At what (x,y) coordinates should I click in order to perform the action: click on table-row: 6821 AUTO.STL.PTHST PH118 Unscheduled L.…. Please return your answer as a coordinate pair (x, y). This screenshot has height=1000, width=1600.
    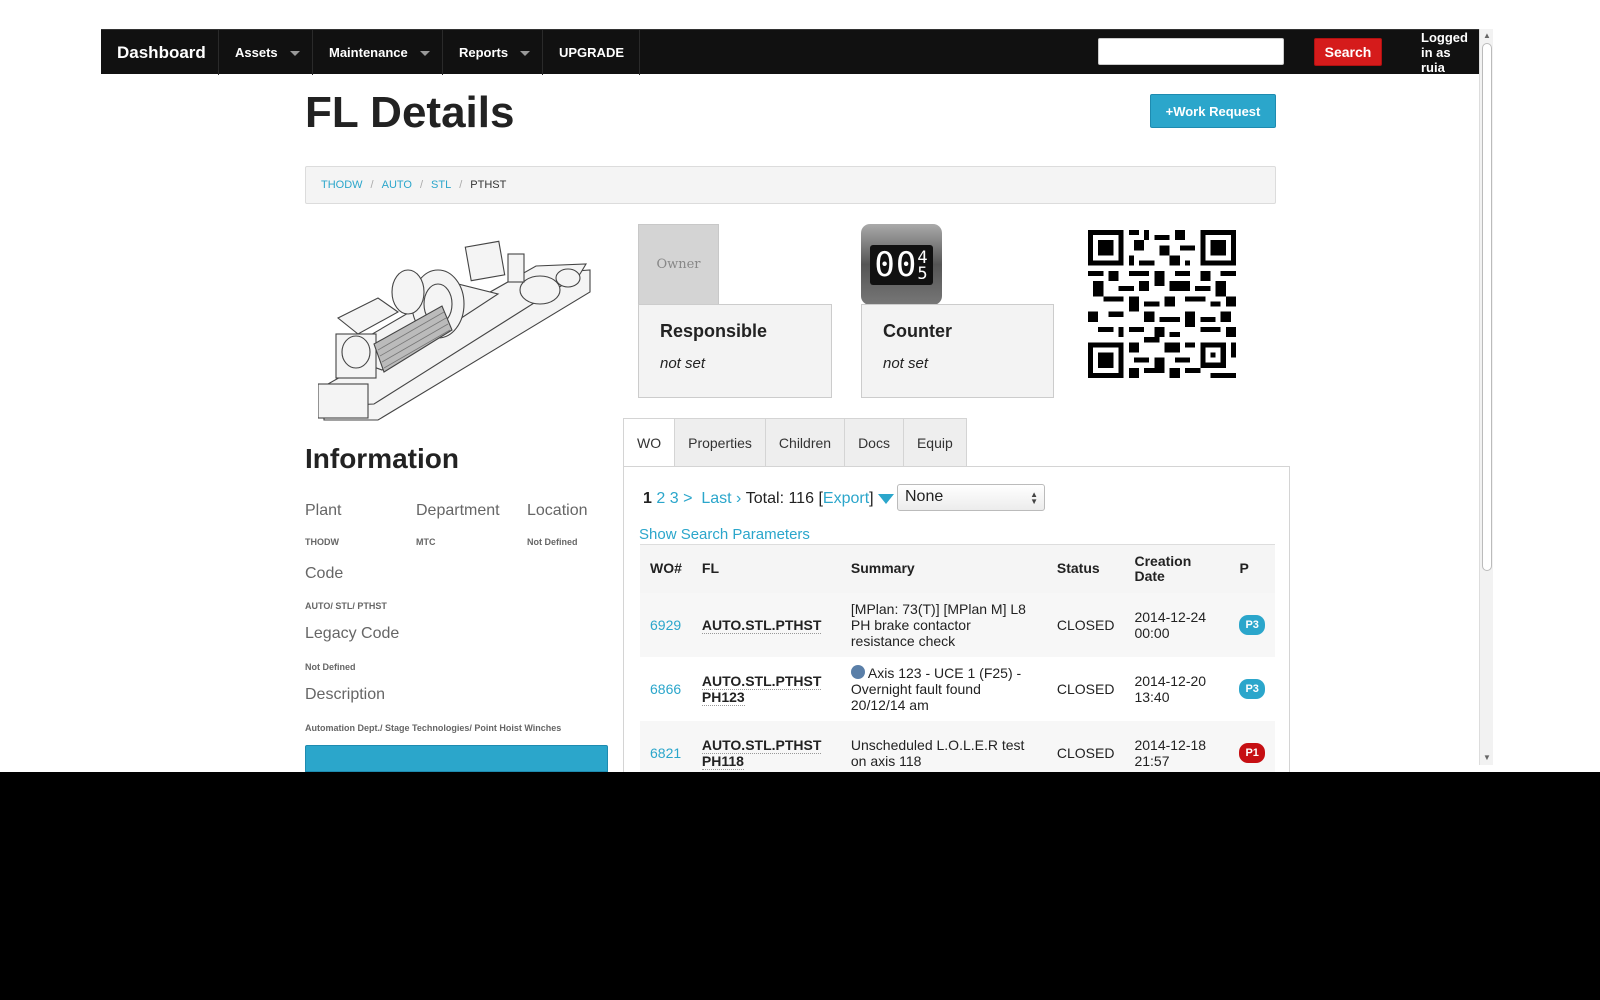
    Looking at the image, I should click on (957, 746).